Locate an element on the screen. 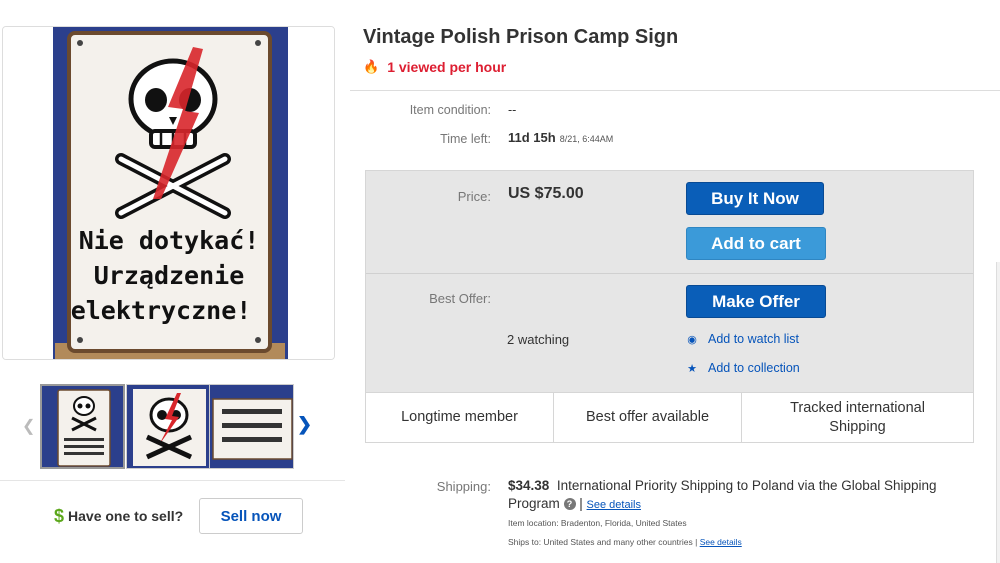 The image size is (1000, 563). thumbnail-strip: ❮ ❯ is located at coordinates (172, 426).